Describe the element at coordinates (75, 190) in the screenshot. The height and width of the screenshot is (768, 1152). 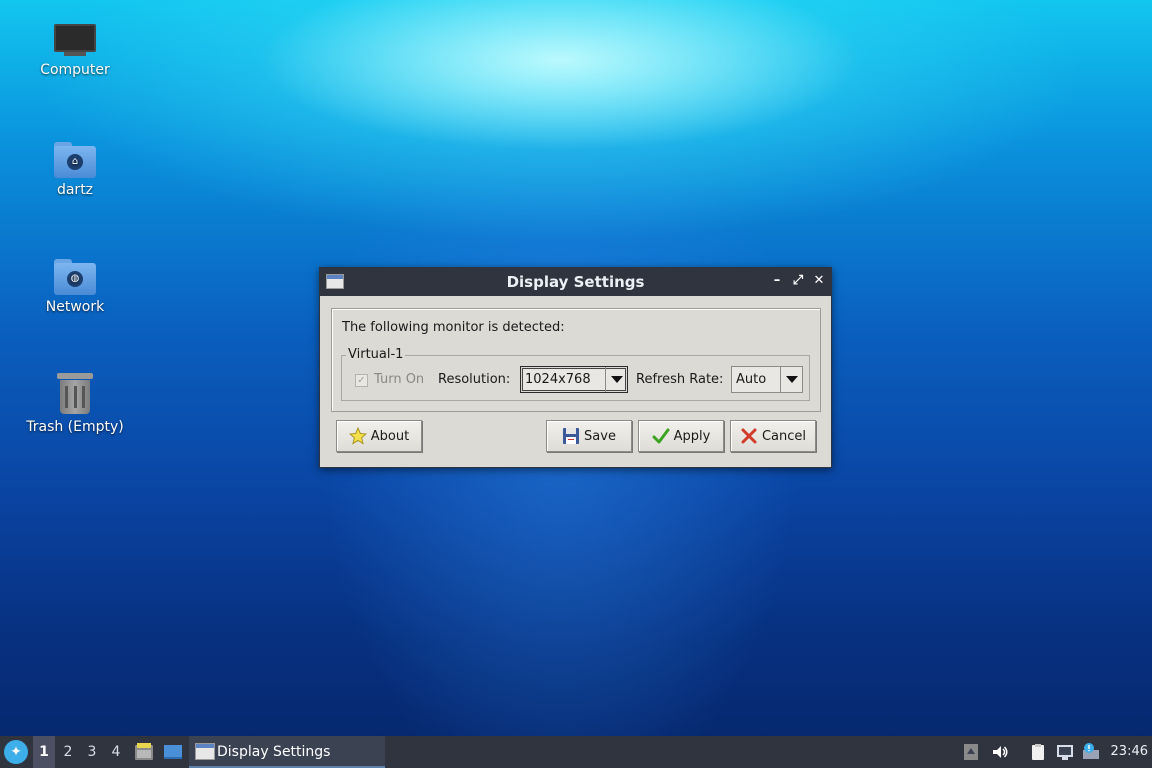
I see `desktop-icon-label: dartz` at that location.